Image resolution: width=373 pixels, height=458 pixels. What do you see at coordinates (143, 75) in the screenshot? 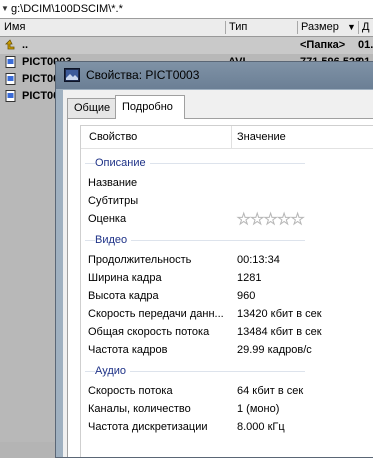
I see `dialog-title: Свойства: PICT0003` at bounding box center [143, 75].